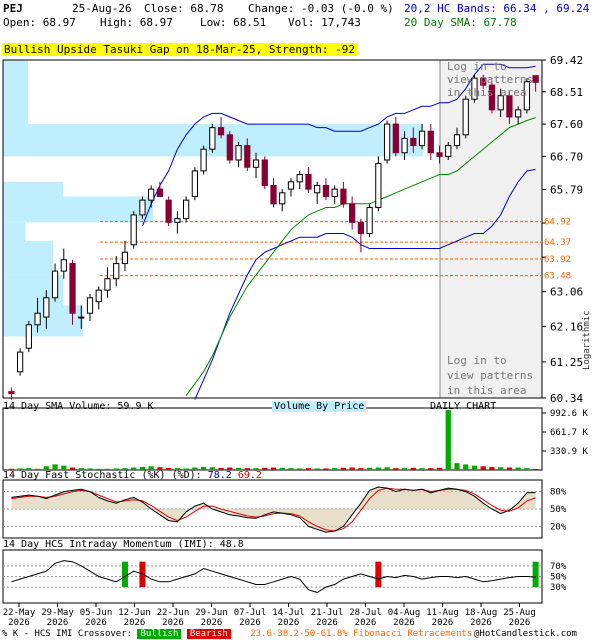 This screenshot has height=640, width=600. Describe the element at coordinates (558, 527) in the screenshot. I see `stoch-tick-label: 20%` at that location.